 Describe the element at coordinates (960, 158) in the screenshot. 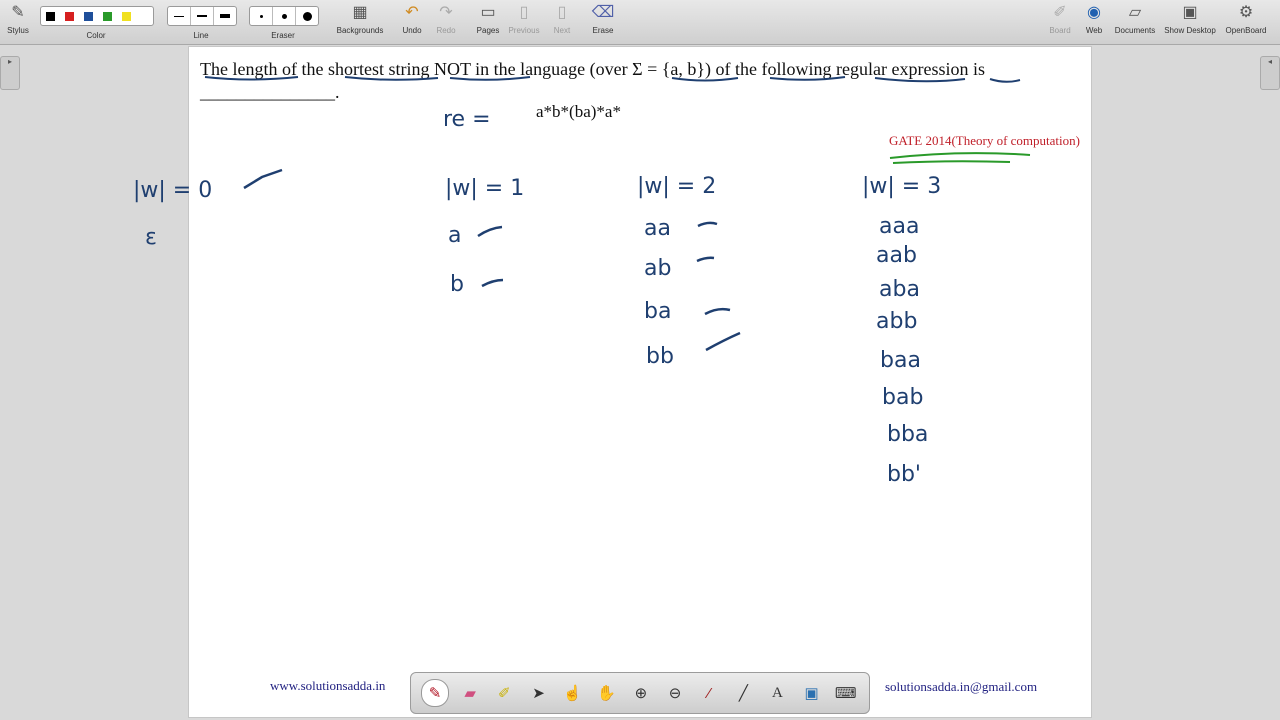

I see `gate-underline` at that location.